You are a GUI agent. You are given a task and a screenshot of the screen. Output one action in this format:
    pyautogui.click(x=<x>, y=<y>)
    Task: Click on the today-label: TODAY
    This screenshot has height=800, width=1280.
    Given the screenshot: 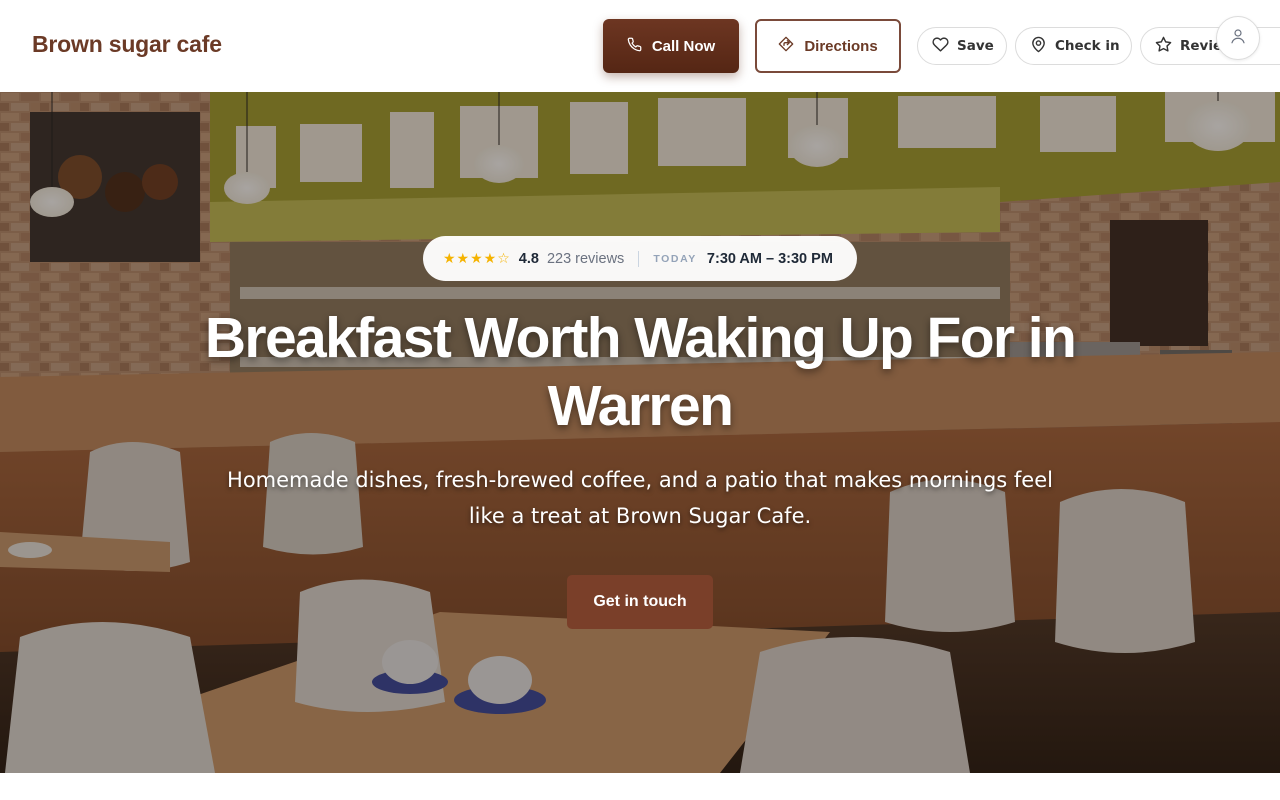 What is the action you would take?
    pyautogui.click(x=675, y=258)
    